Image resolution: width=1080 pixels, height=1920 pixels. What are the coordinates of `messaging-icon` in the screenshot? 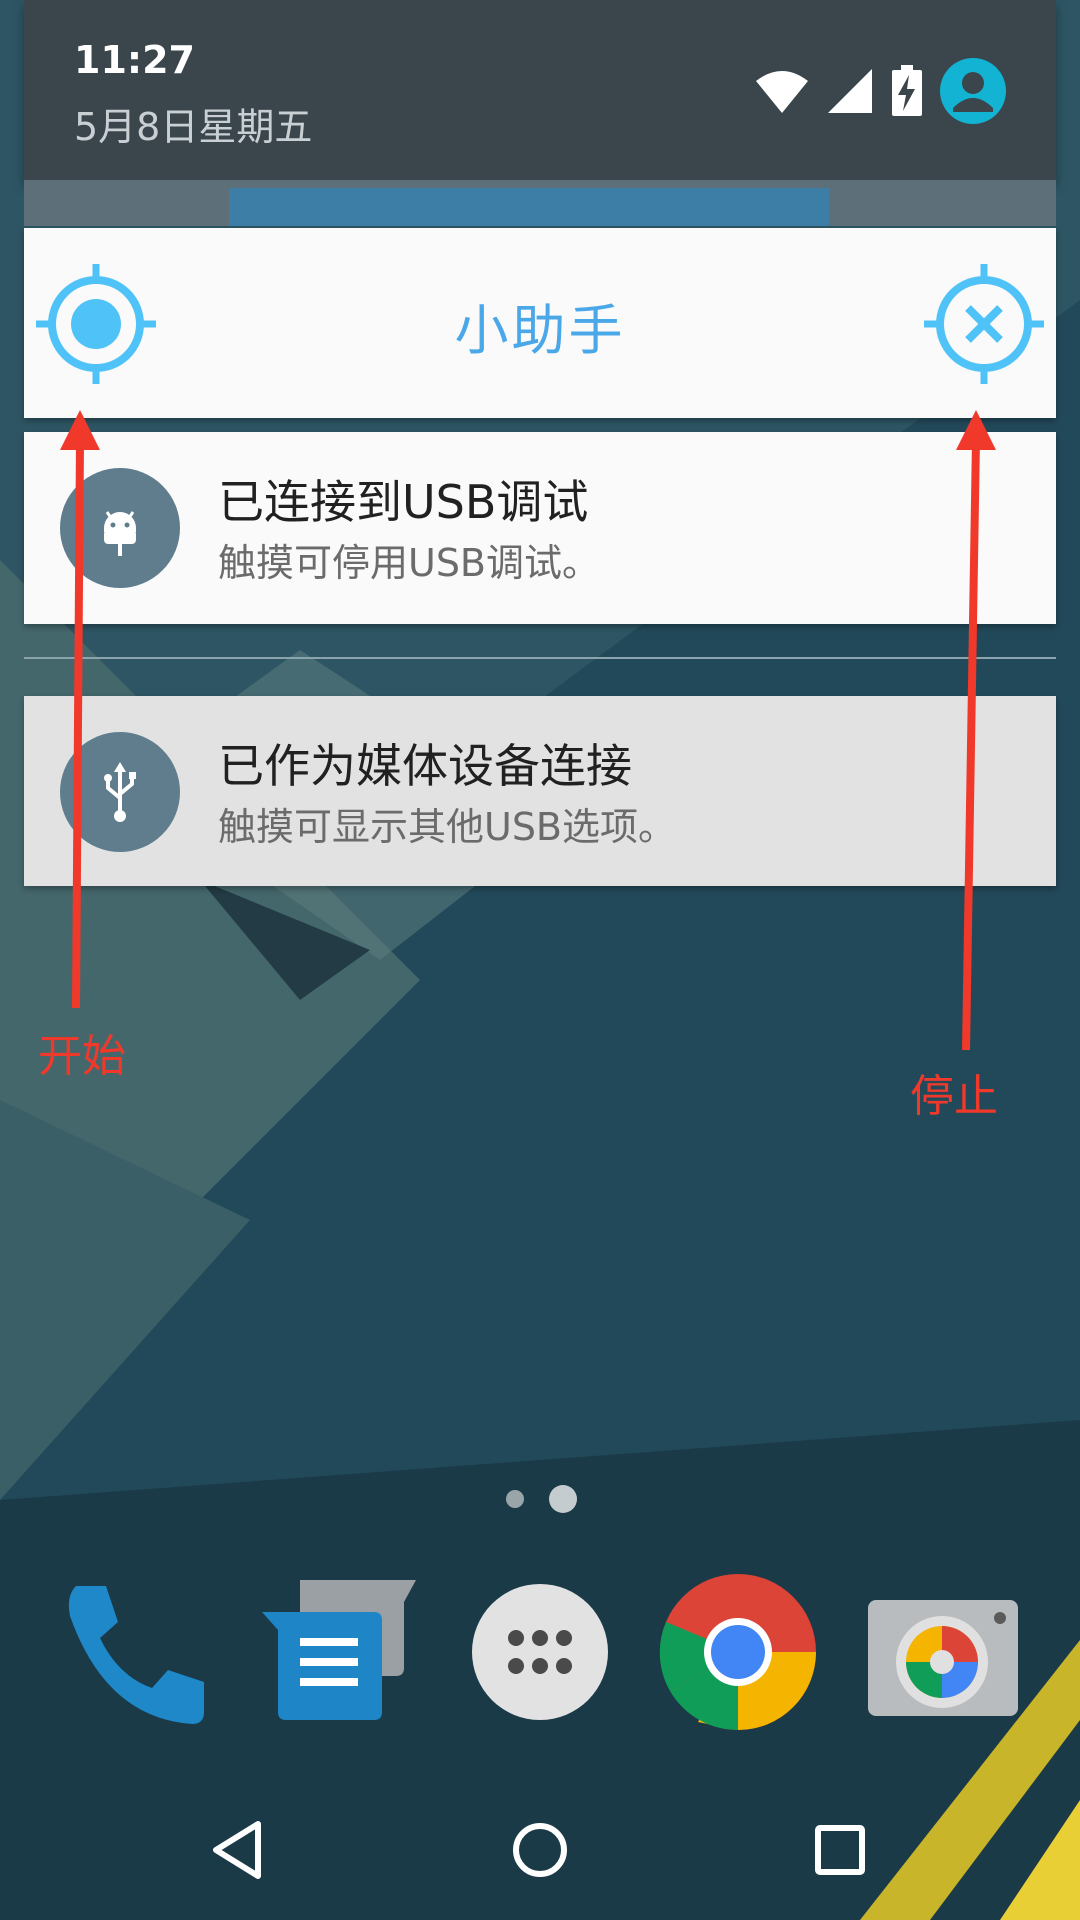 It's located at (336, 1652).